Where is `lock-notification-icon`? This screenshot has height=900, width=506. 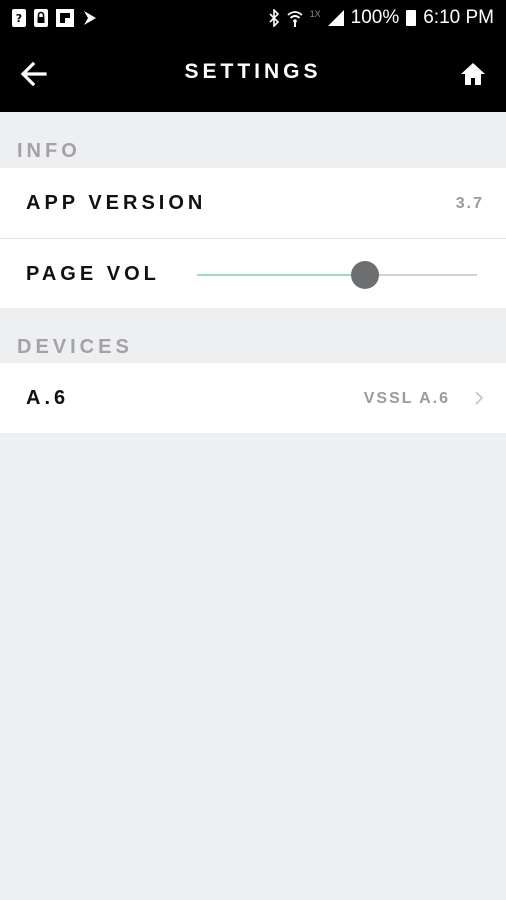
lock-notification-icon is located at coordinates (41, 18).